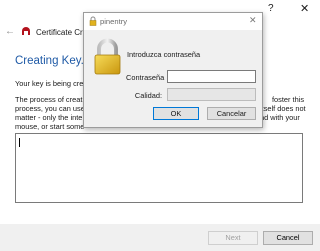 The image size is (320, 251). Describe the element at coordinates (211, 94) in the screenshot. I see `quality-meter` at that location.